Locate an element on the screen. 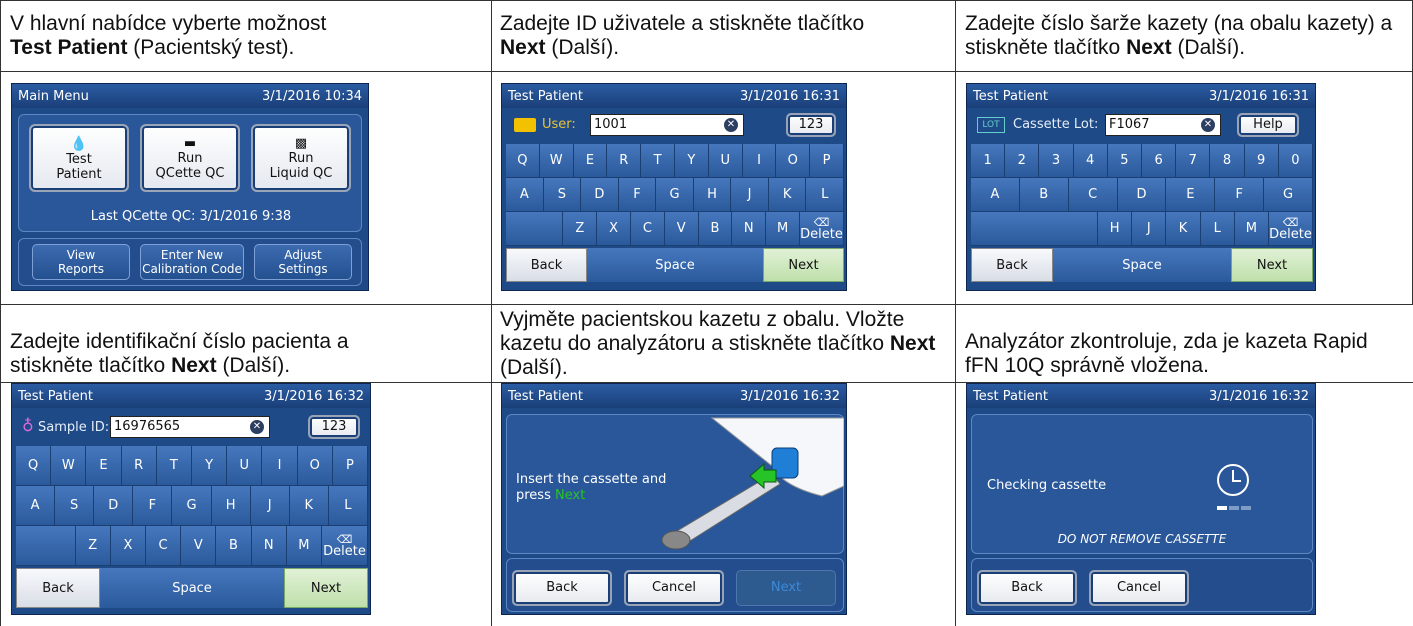  key-4: 4 is located at coordinates (1090, 161).